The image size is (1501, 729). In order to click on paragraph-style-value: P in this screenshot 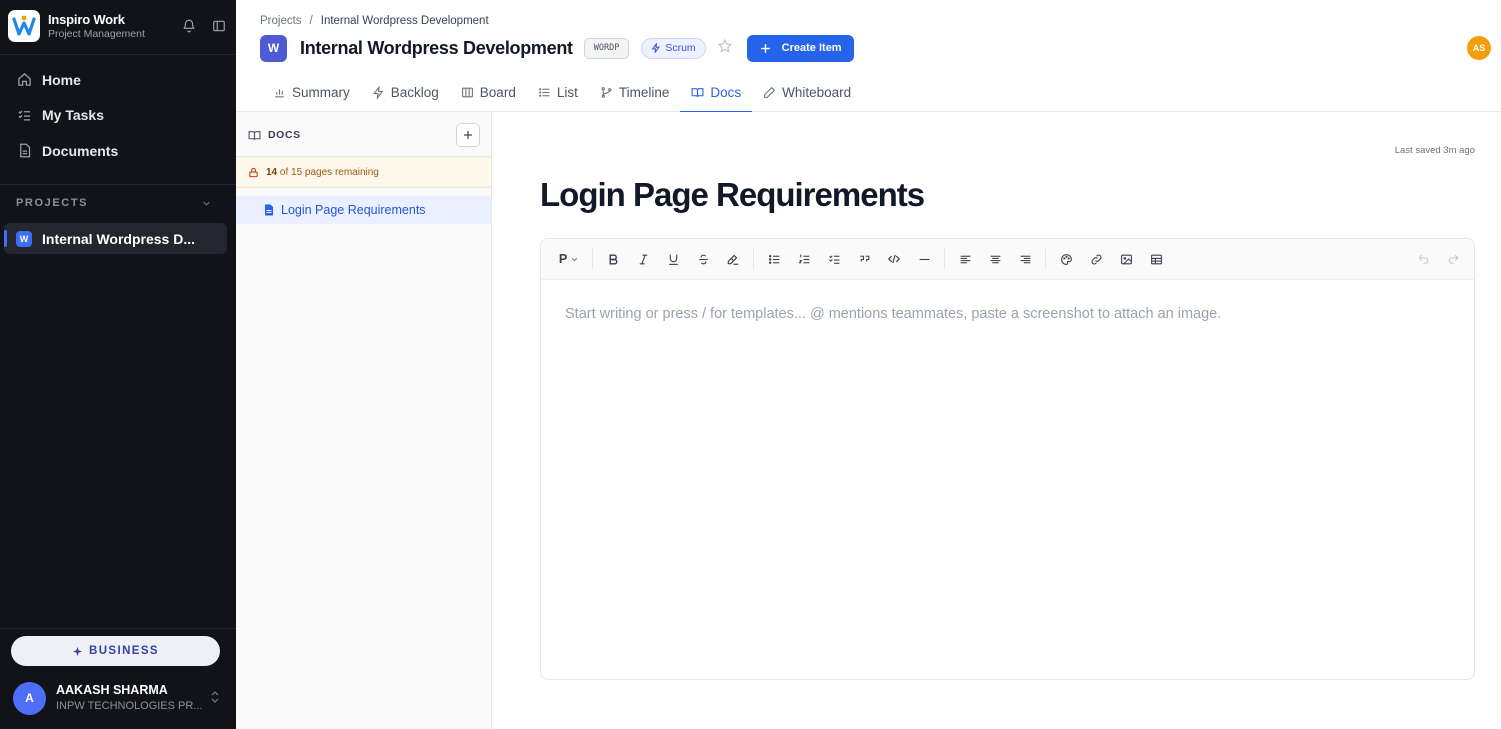, I will do `click(563, 259)`.